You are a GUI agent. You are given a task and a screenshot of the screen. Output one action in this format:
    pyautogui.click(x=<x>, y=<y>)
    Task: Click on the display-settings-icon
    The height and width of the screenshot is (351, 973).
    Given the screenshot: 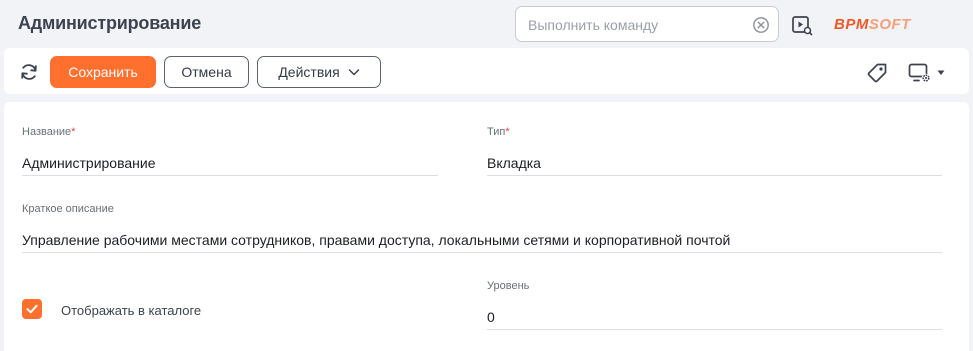 What is the action you would take?
    pyautogui.click(x=920, y=73)
    